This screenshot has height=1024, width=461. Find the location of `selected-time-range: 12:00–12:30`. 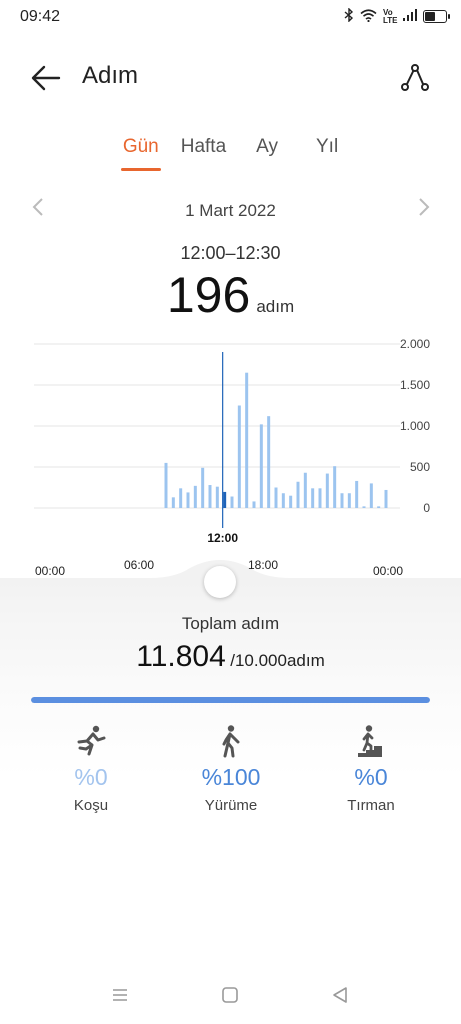

selected-time-range: 12:00–12:30 is located at coordinates (230, 253).